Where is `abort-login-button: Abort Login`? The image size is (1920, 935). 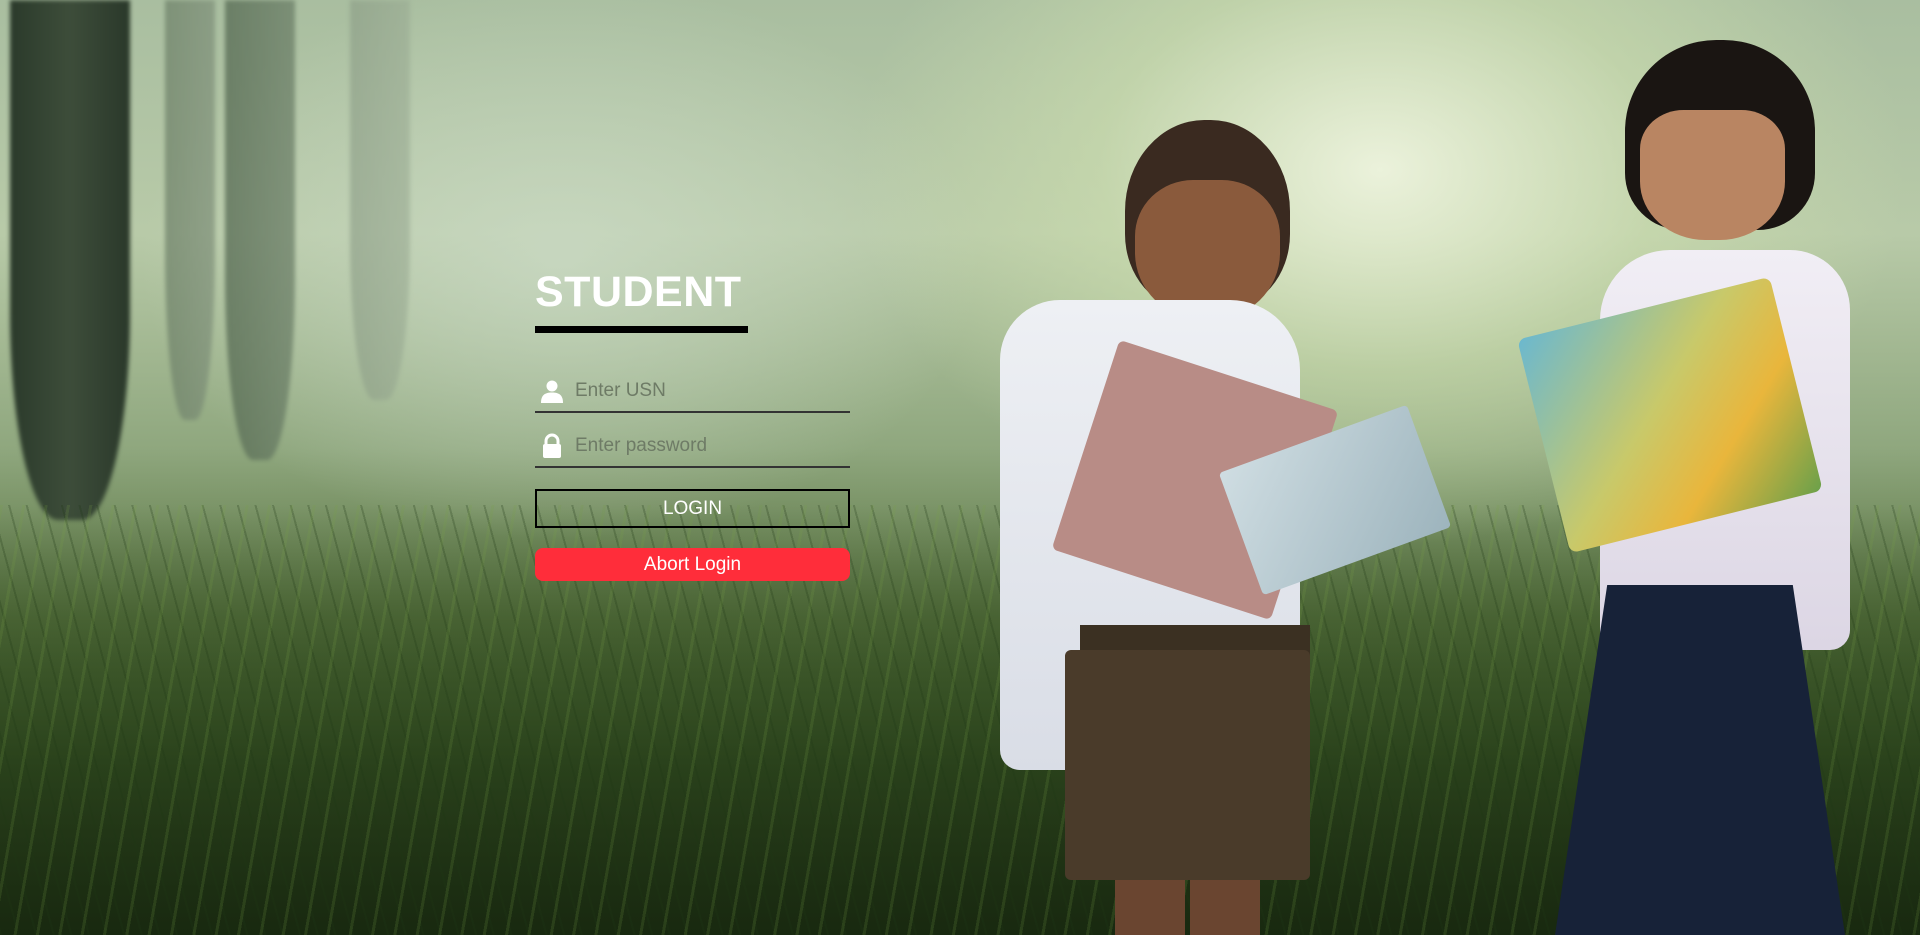 abort-login-button: Abort Login is located at coordinates (692, 564).